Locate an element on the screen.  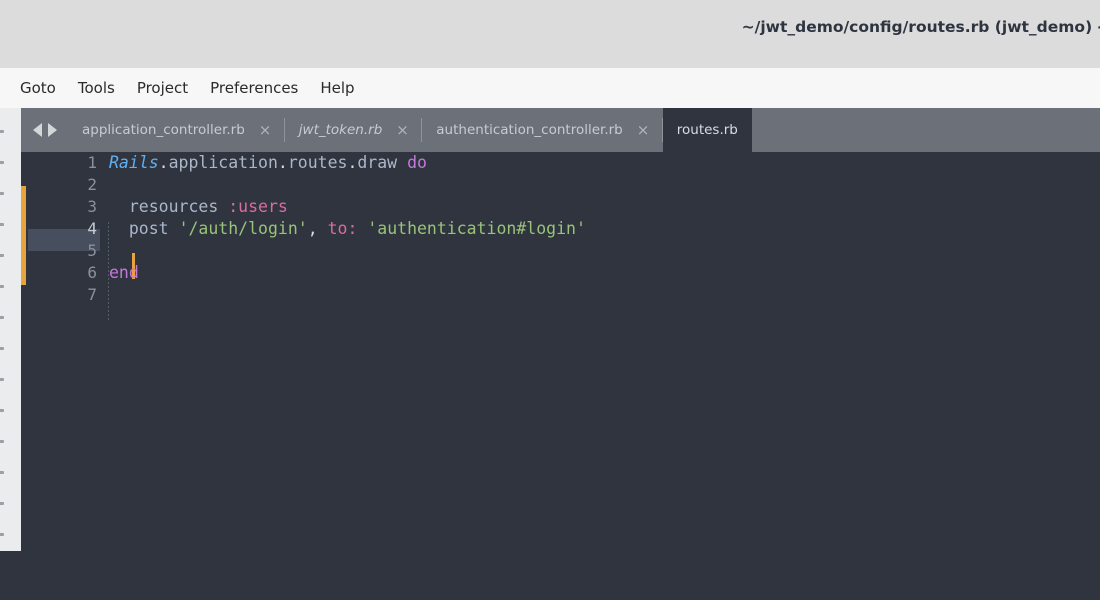
line-content: Rails.application.routes.draw do is located at coordinates (268, 163).